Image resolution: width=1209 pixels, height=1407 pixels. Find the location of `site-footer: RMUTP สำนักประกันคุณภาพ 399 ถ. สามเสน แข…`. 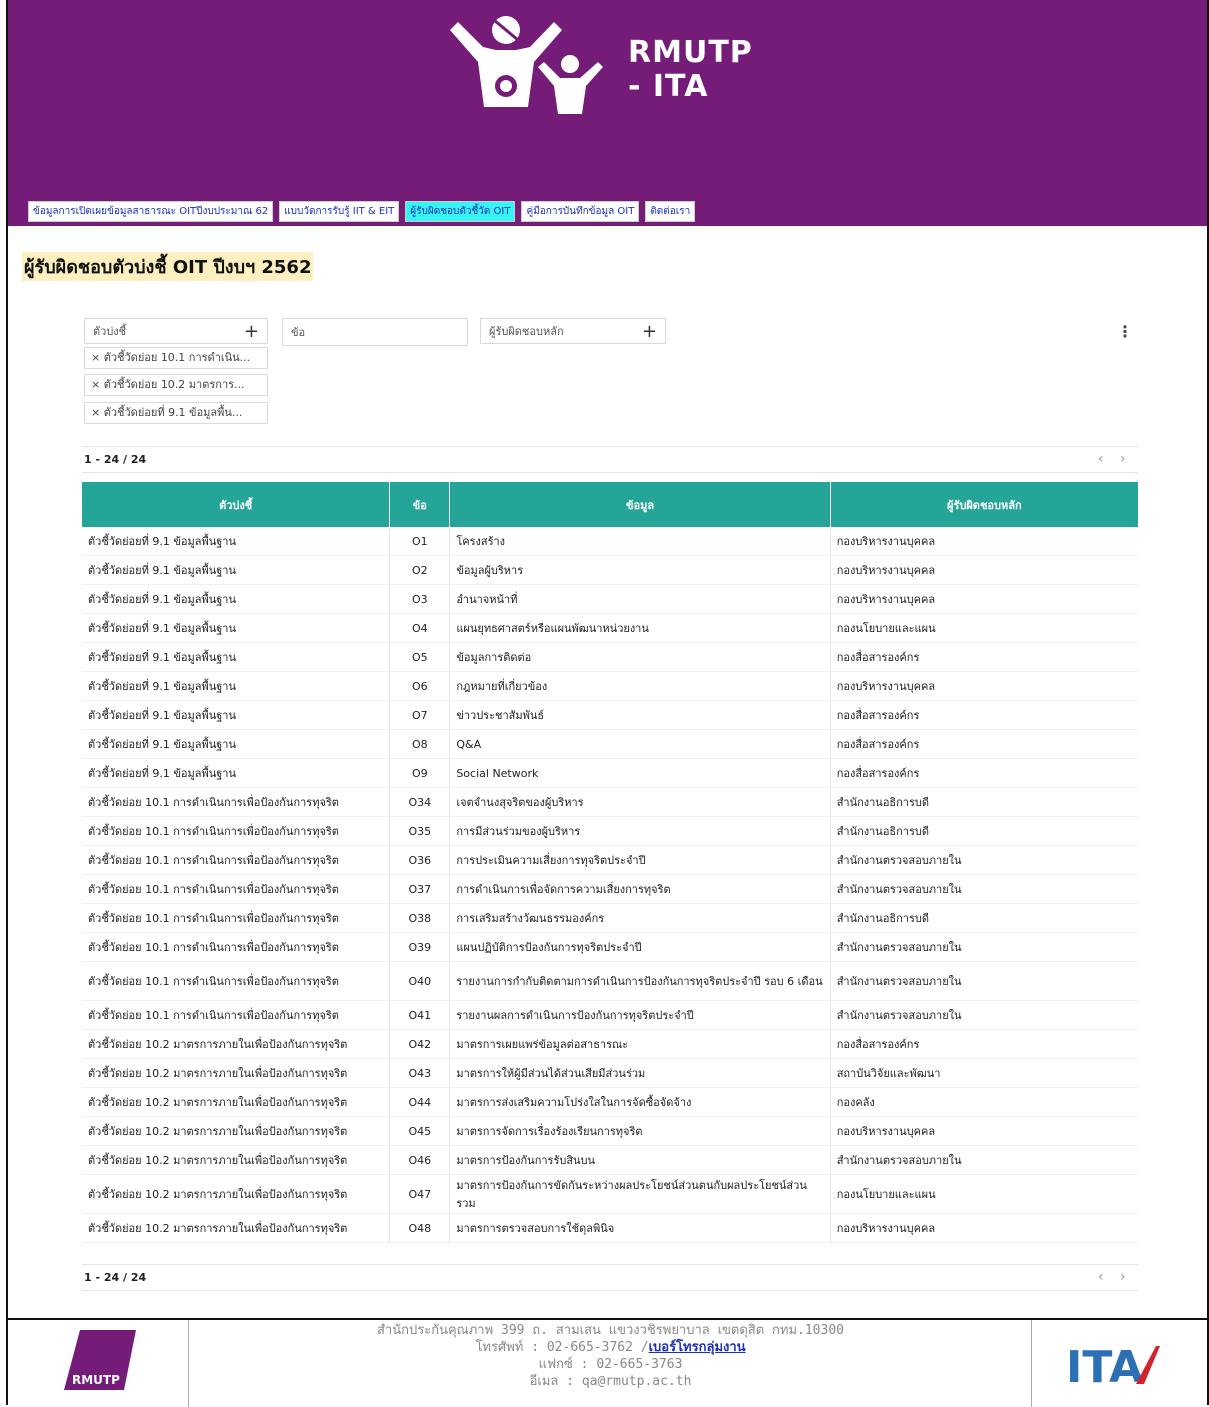

site-footer: RMUTP สำนักประกันคุณภาพ 399 ถ. สามเสน แข… is located at coordinates (607, 1362).